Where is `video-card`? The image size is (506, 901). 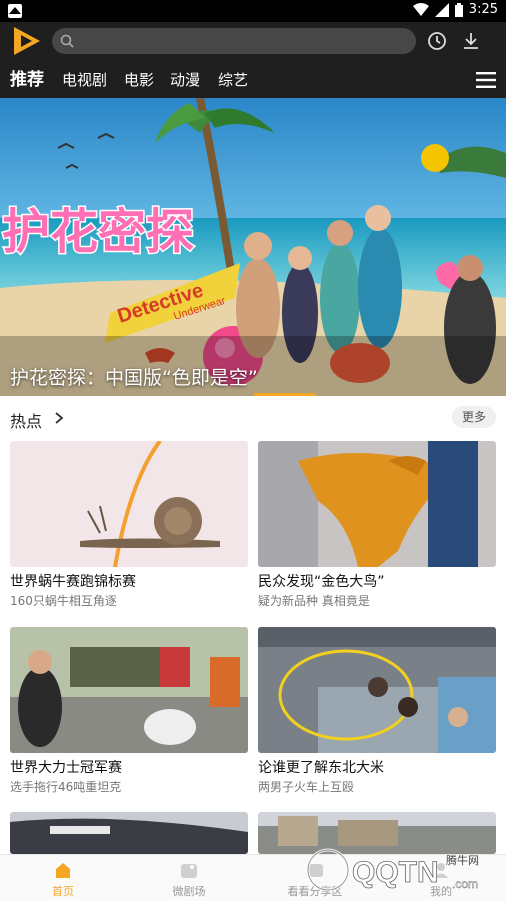
video-card is located at coordinates (129, 833).